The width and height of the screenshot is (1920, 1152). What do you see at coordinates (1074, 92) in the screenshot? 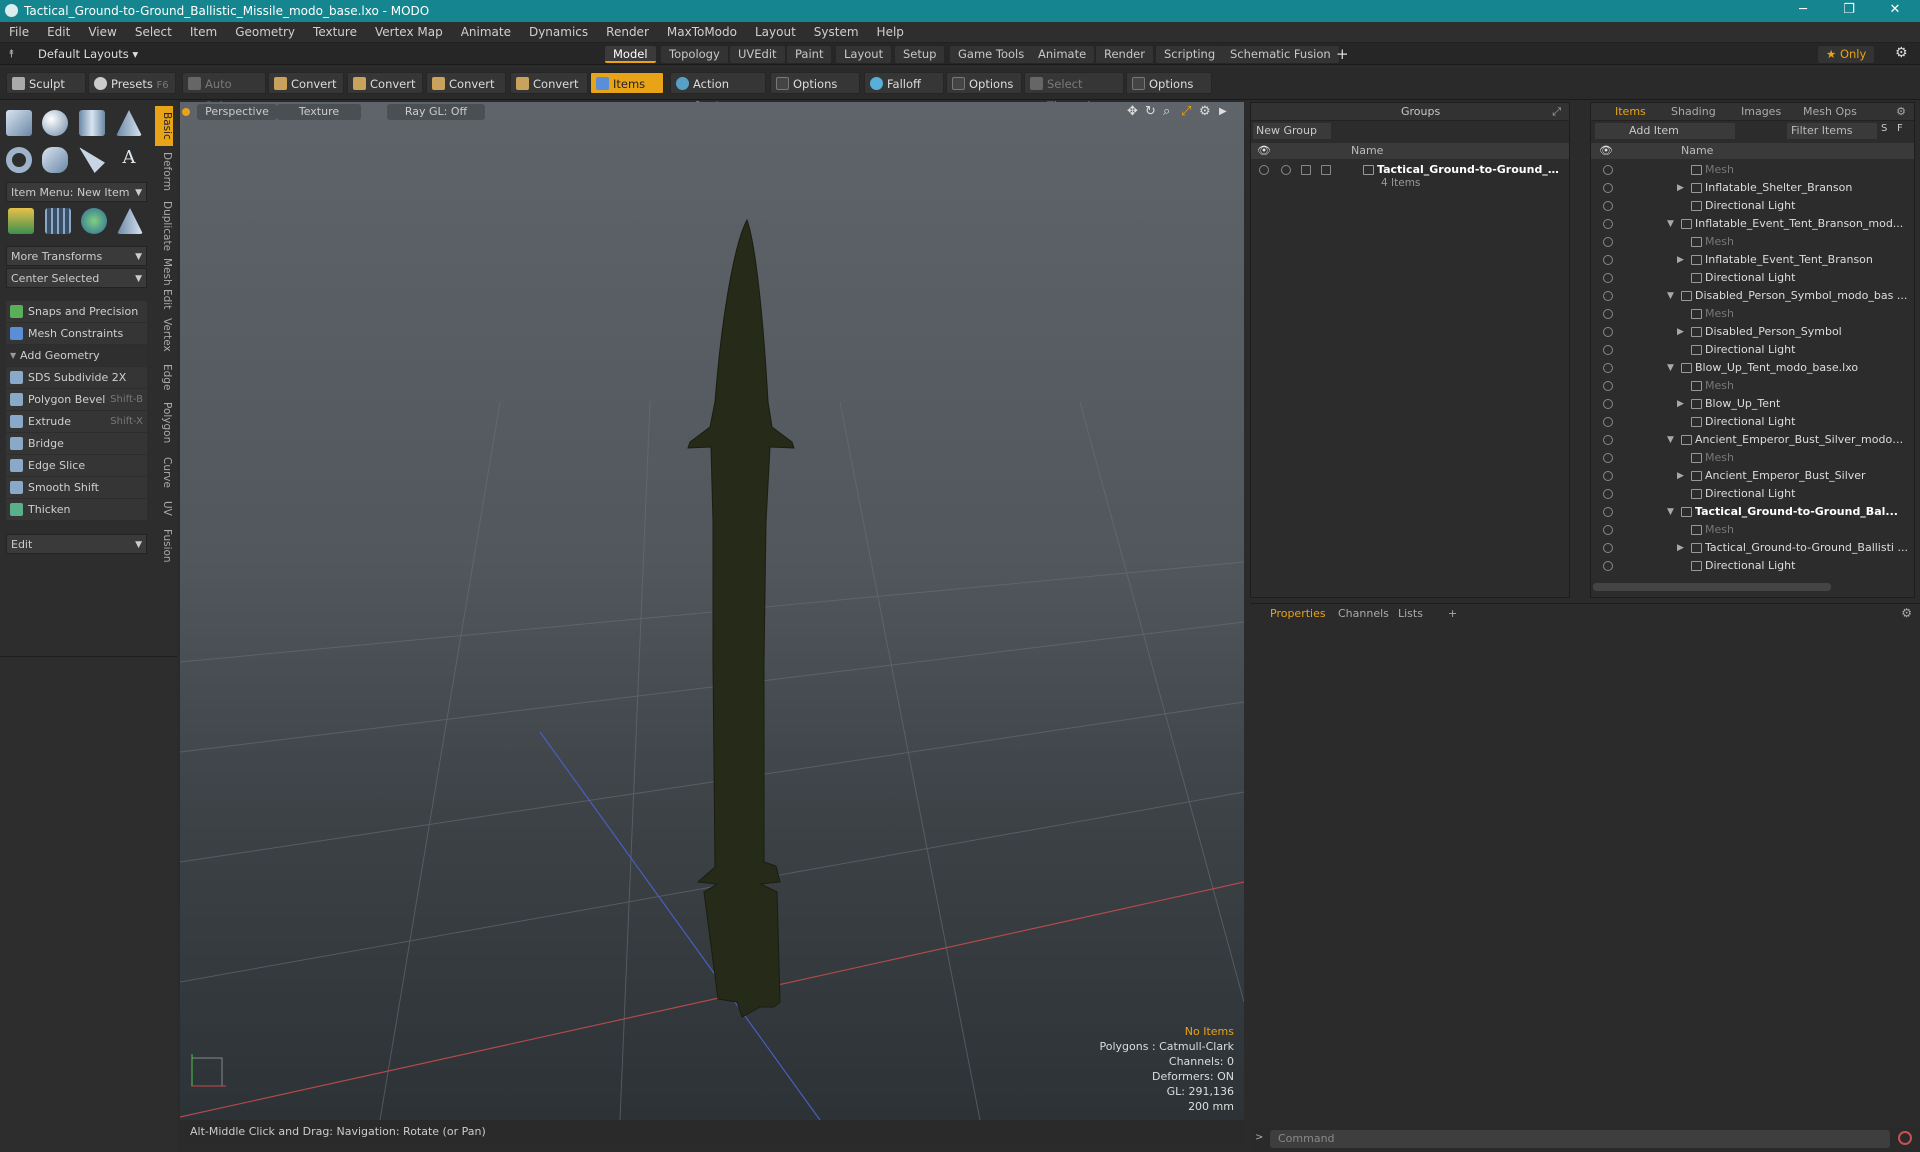
I see `select-through-button: Select Through` at bounding box center [1074, 92].